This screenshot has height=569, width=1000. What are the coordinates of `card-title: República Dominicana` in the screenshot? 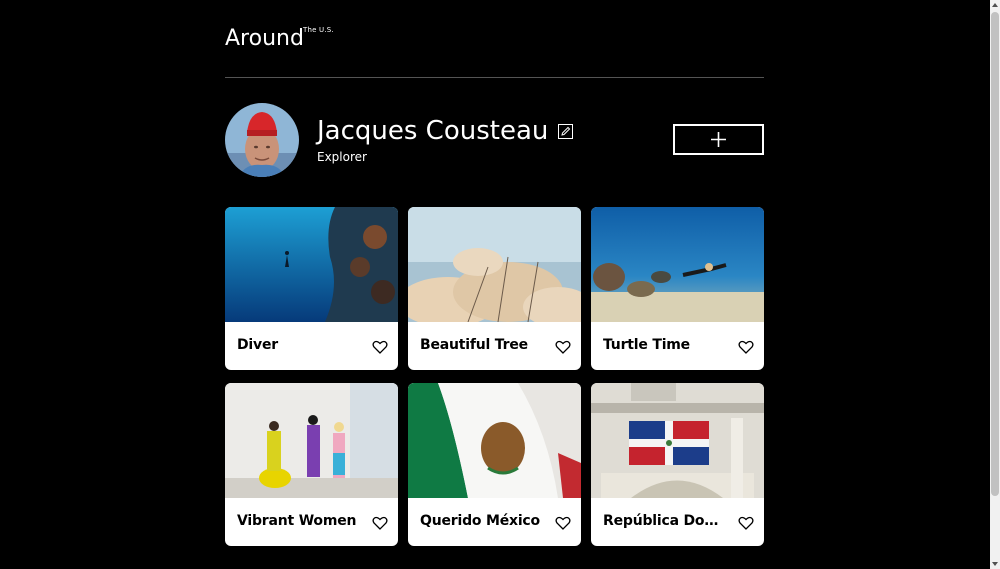 It's located at (666, 521).